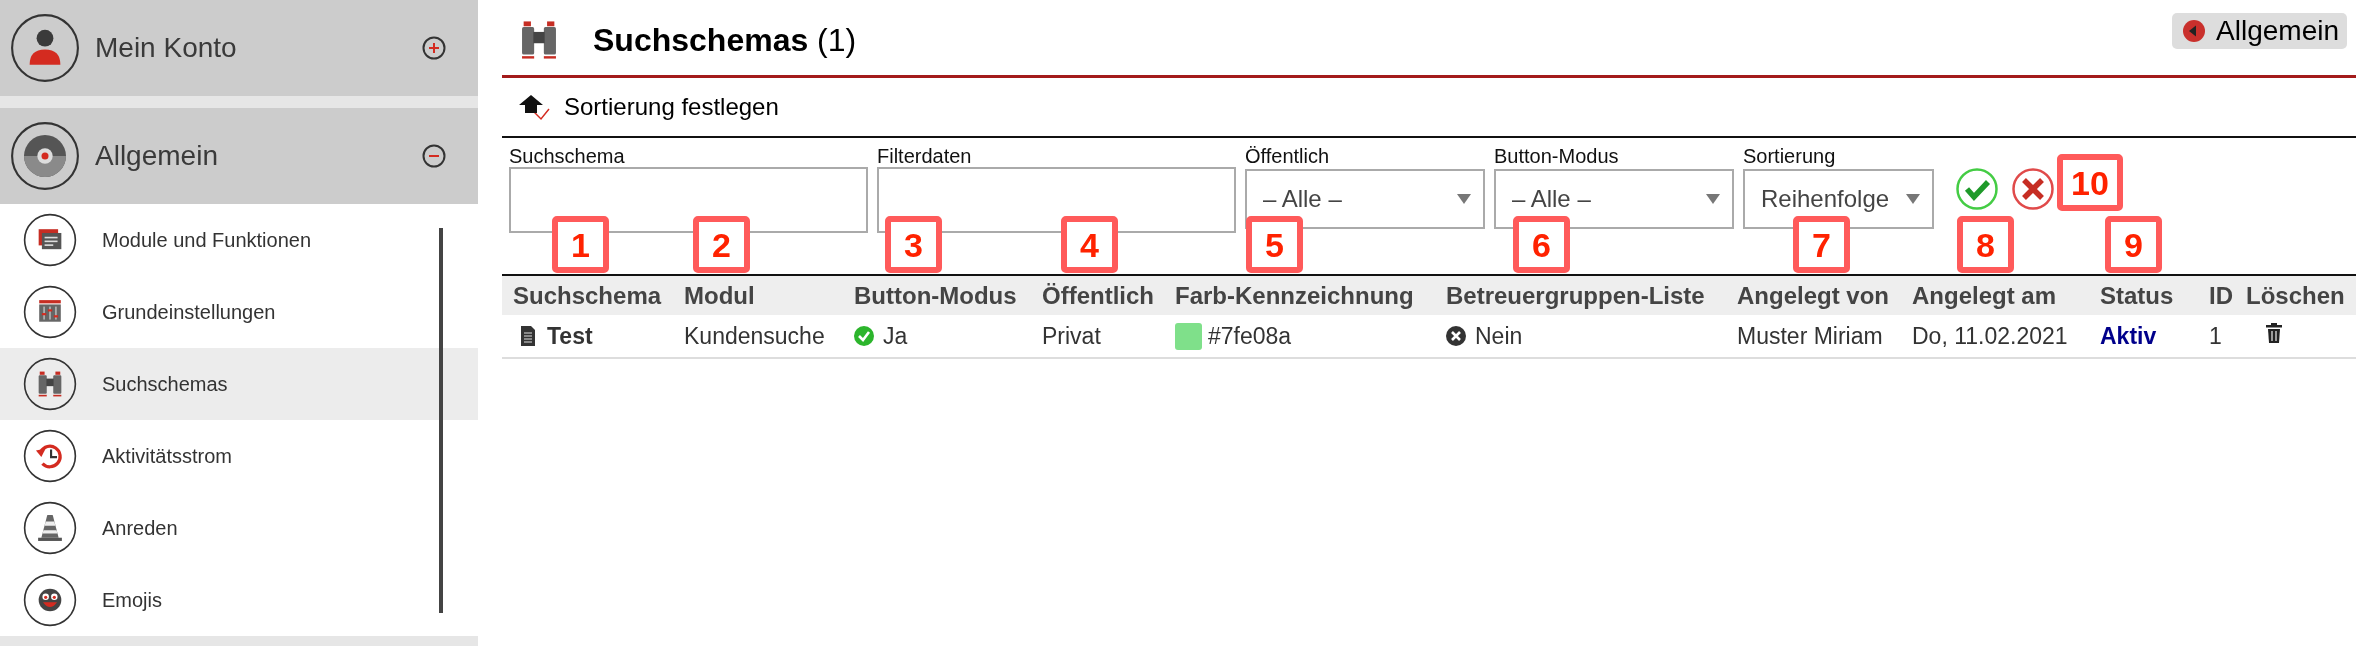  Describe the element at coordinates (1098, 295) in the screenshot. I see `column-header: Öffentlich` at that location.